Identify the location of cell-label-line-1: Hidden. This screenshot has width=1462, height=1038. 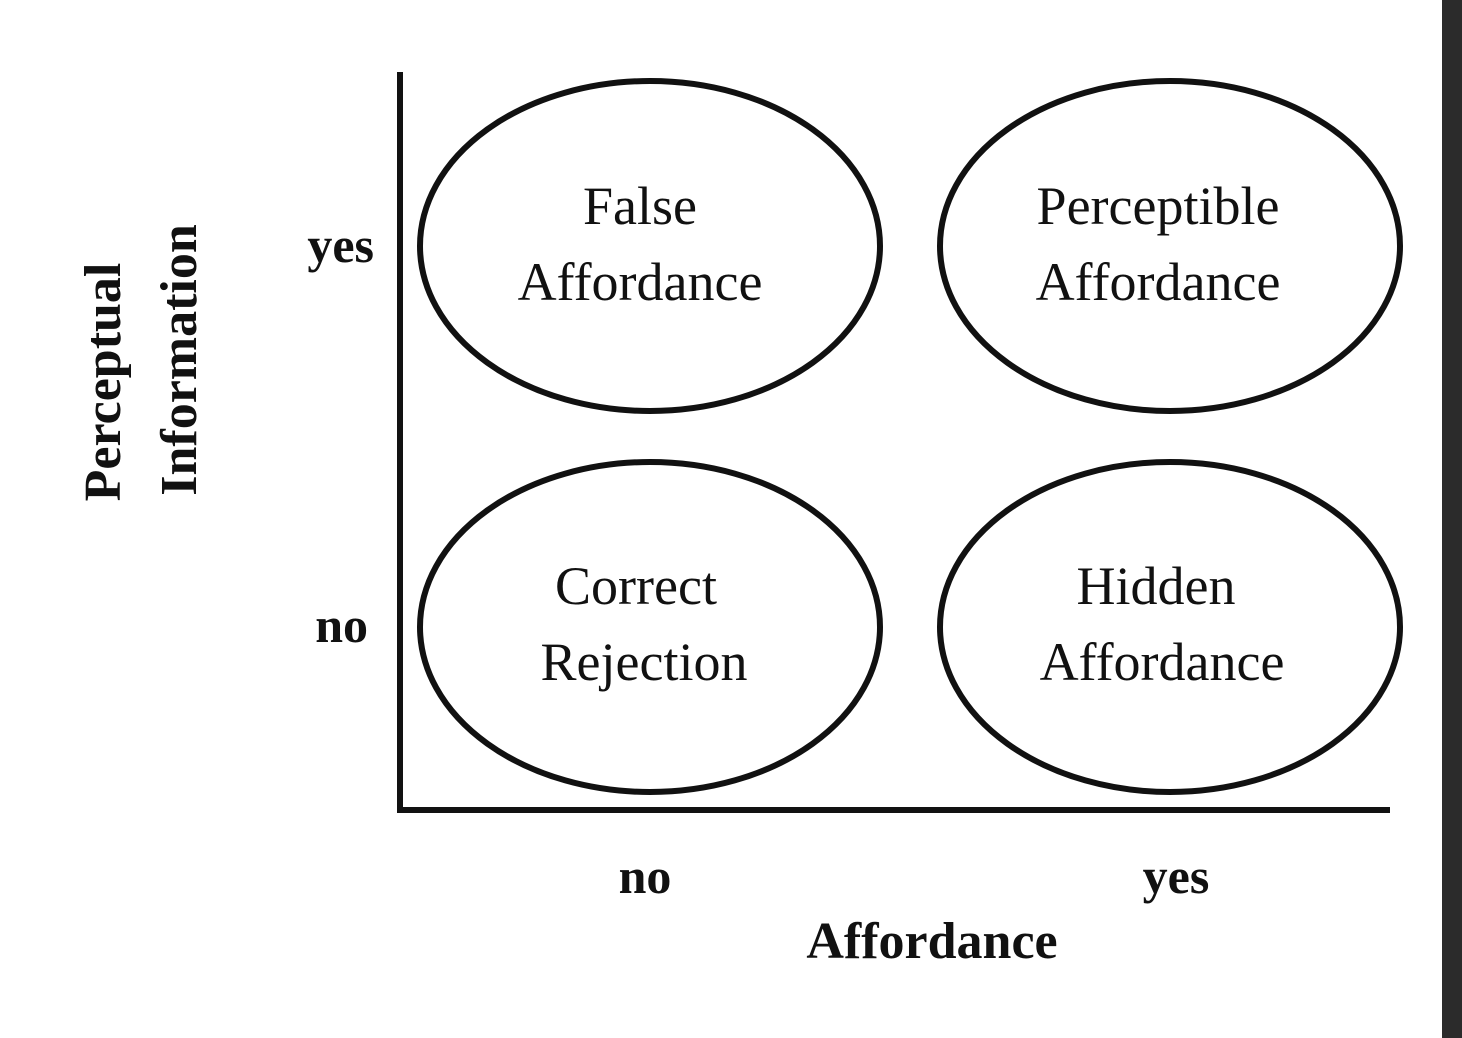
(1156, 586).